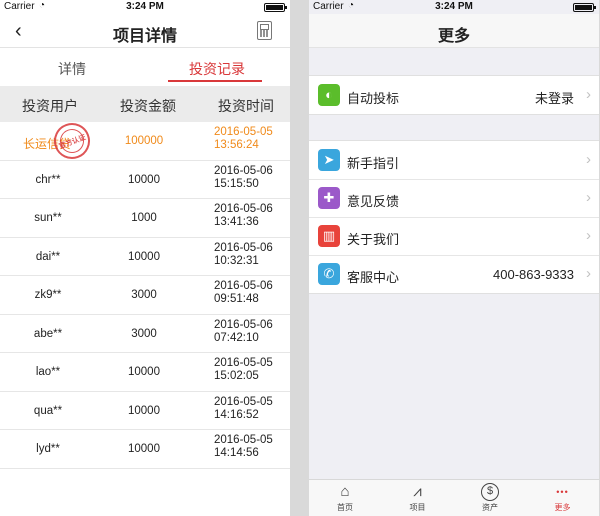 Image resolution: width=600 pixels, height=516 pixels. Describe the element at coordinates (490, 507) in the screenshot. I see `tab-label: 资产` at that location.